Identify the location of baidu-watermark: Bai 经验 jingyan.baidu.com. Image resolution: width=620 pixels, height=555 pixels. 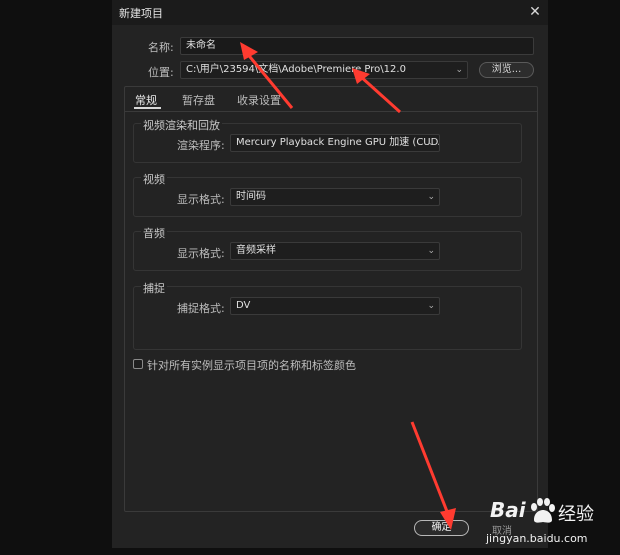
(550, 523).